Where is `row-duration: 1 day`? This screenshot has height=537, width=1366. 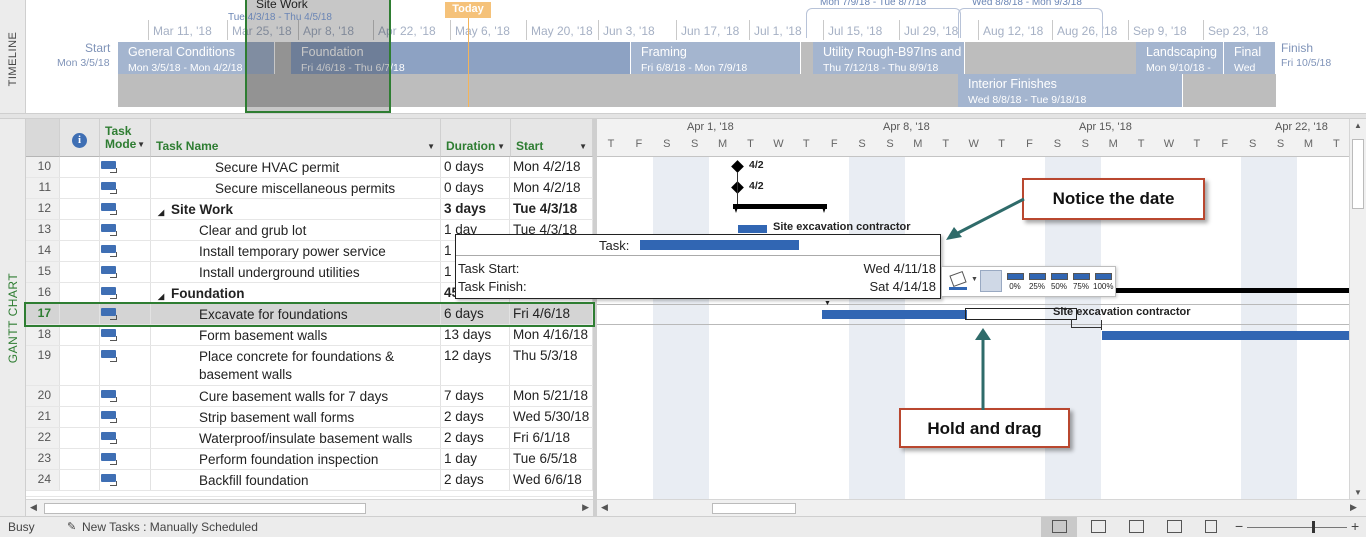
row-duration: 1 day is located at coordinates (475, 459).